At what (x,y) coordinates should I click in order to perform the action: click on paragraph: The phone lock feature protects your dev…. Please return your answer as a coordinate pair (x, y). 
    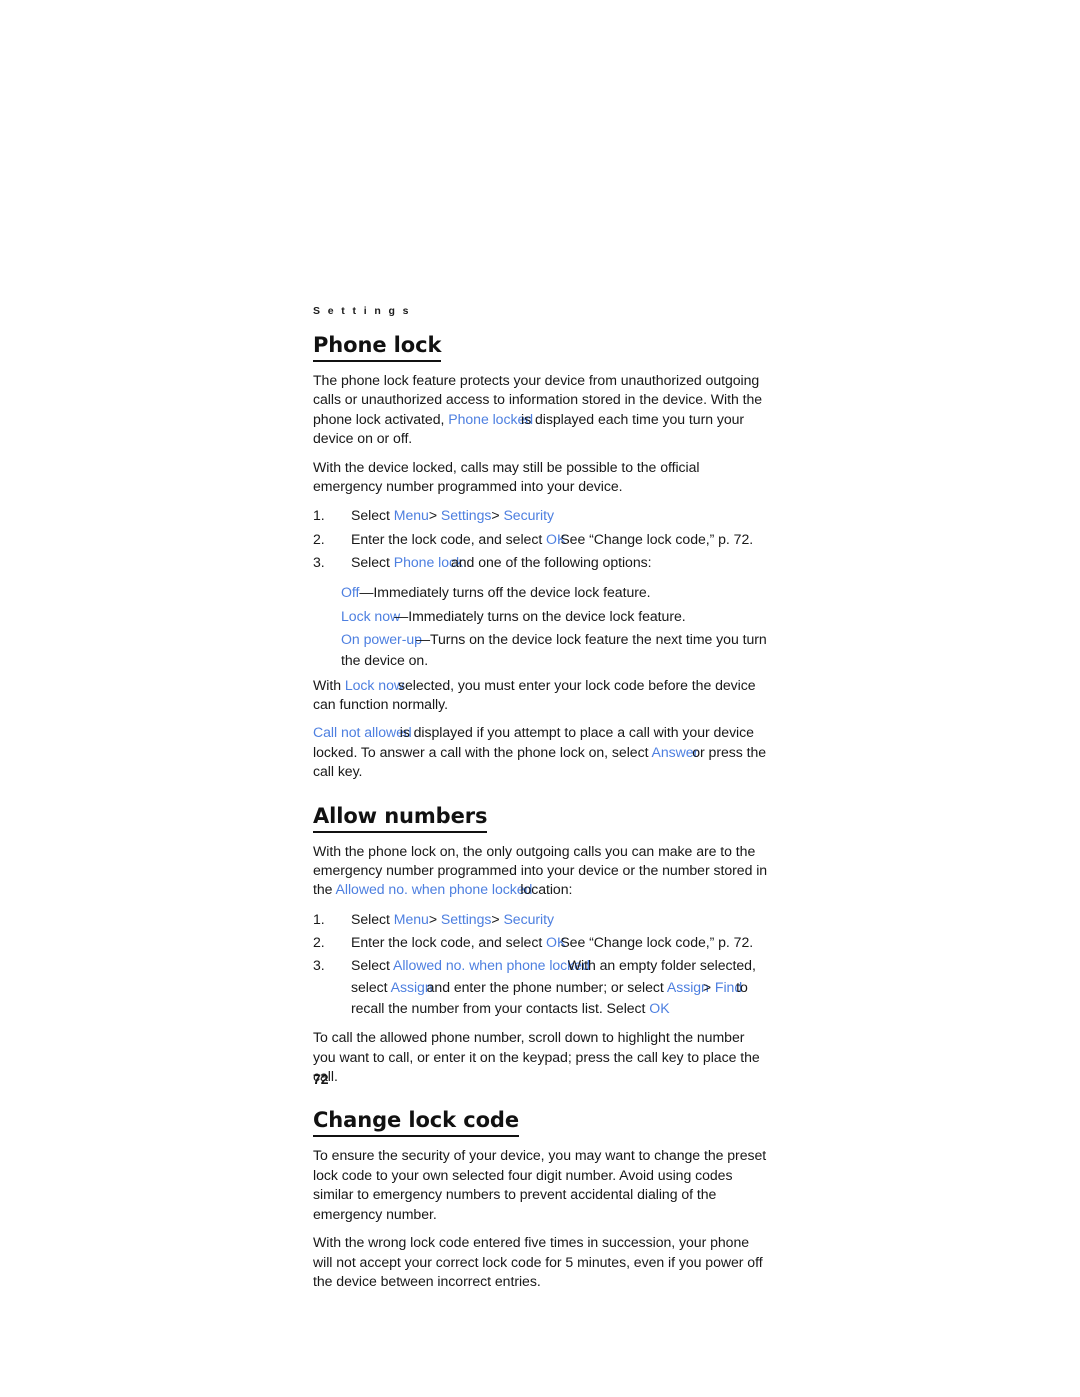
    Looking at the image, I should click on (540, 410).